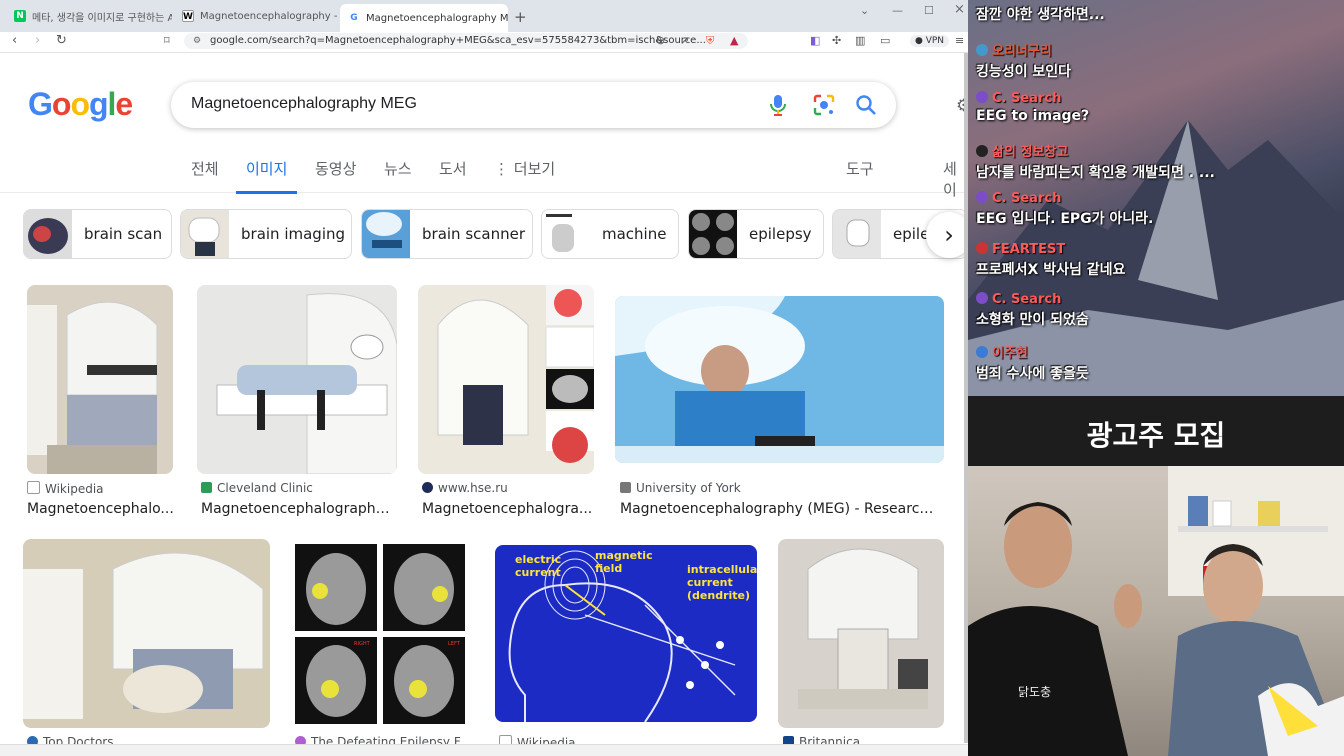  I want to click on tab-all: 전체, so click(205, 174).